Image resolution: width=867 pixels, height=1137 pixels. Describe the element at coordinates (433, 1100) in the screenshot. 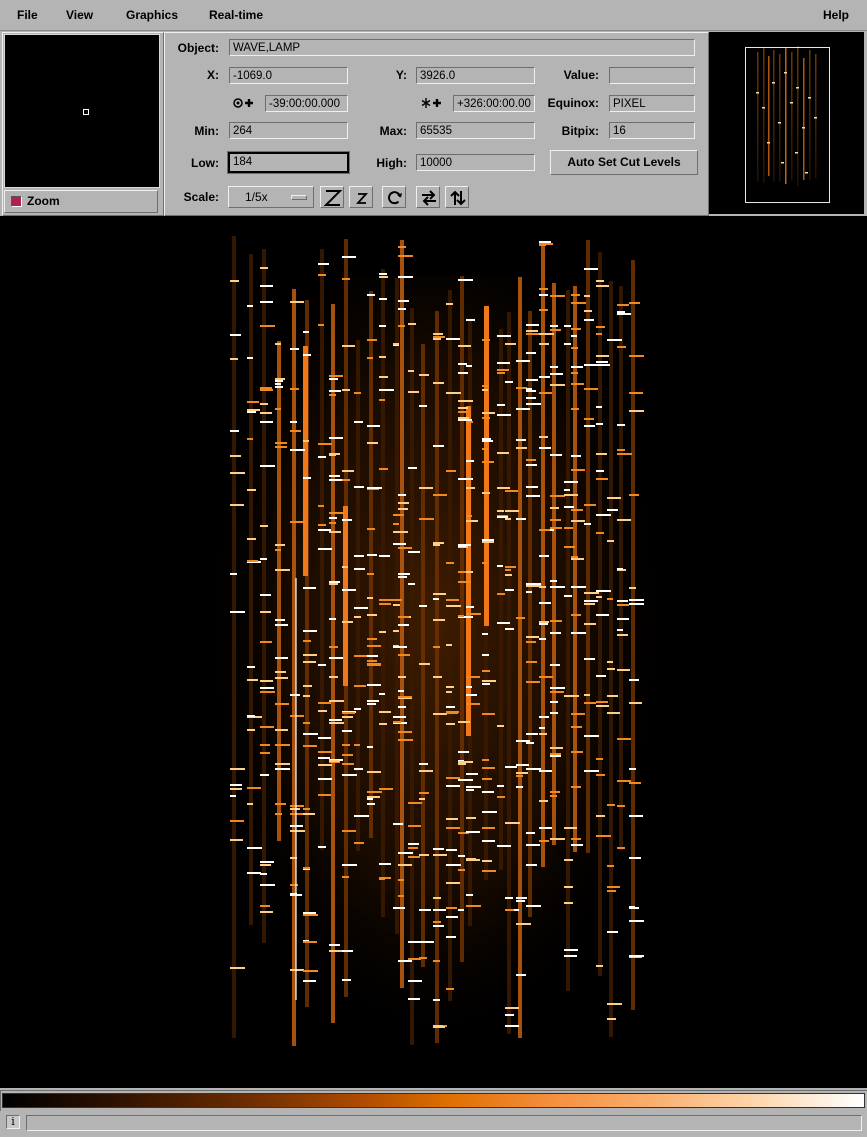

I see `colorbar` at that location.